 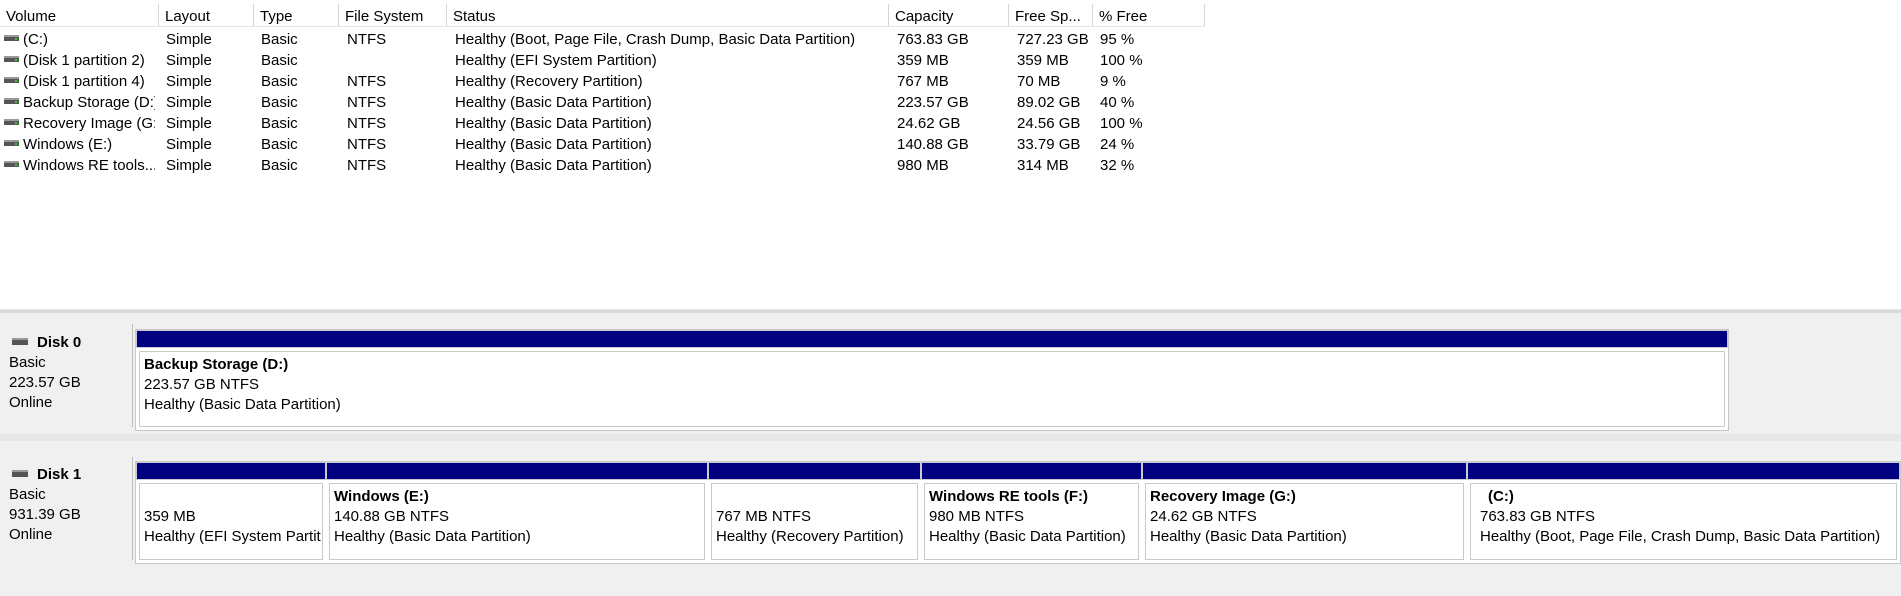 I want to click on partition-size: 980 MB NTFS, so click(x=977, y=516).